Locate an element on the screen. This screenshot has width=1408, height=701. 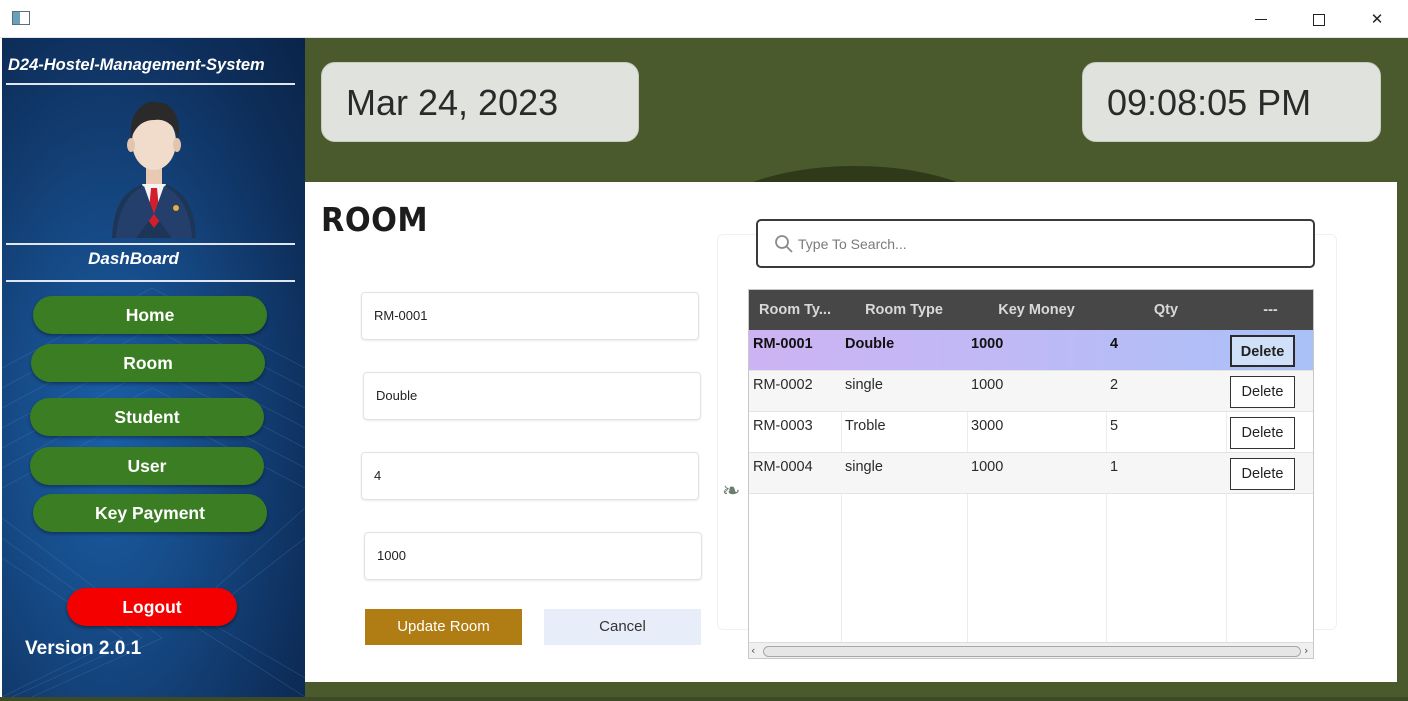
minimize-icon is located at coordinates (1261, 19).